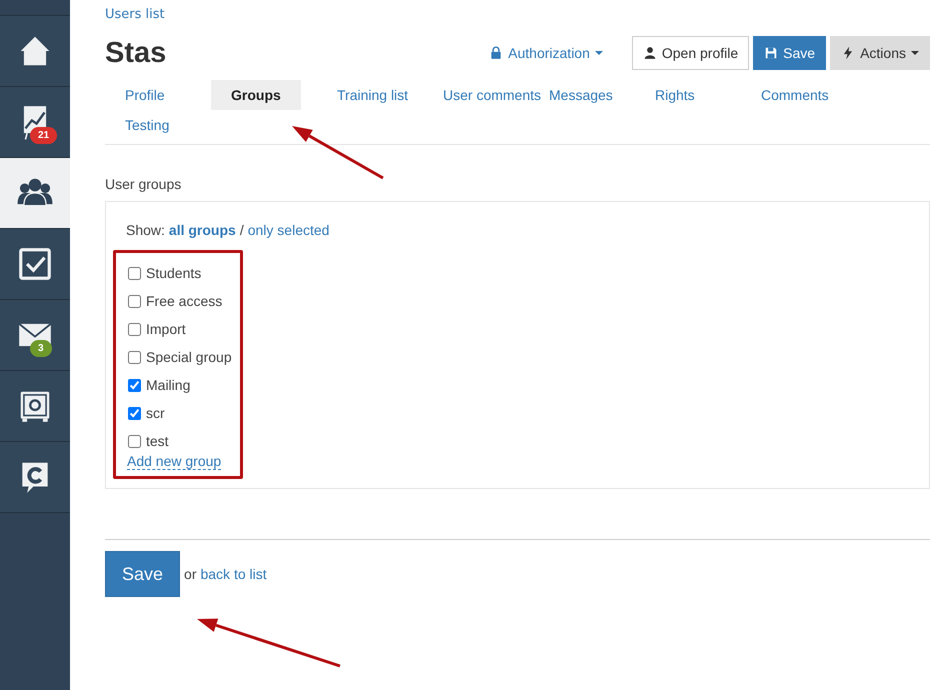  What do you see at coordinates (184, 301) in the screenshot?
I see `checkbox-label: Free access` at bounding box center [184, 301].